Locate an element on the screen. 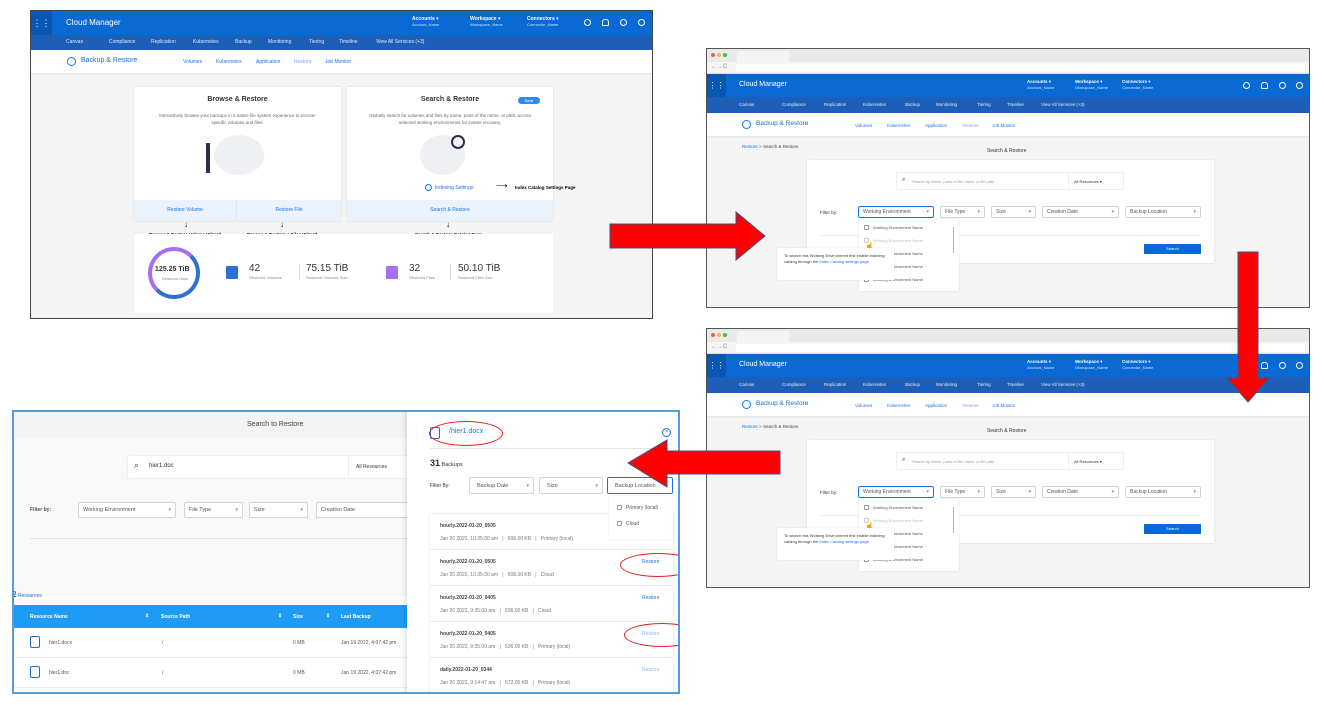 This screenshot has height=705, width=1324. arrow-down-icon is located at coordinates (1248, 327).